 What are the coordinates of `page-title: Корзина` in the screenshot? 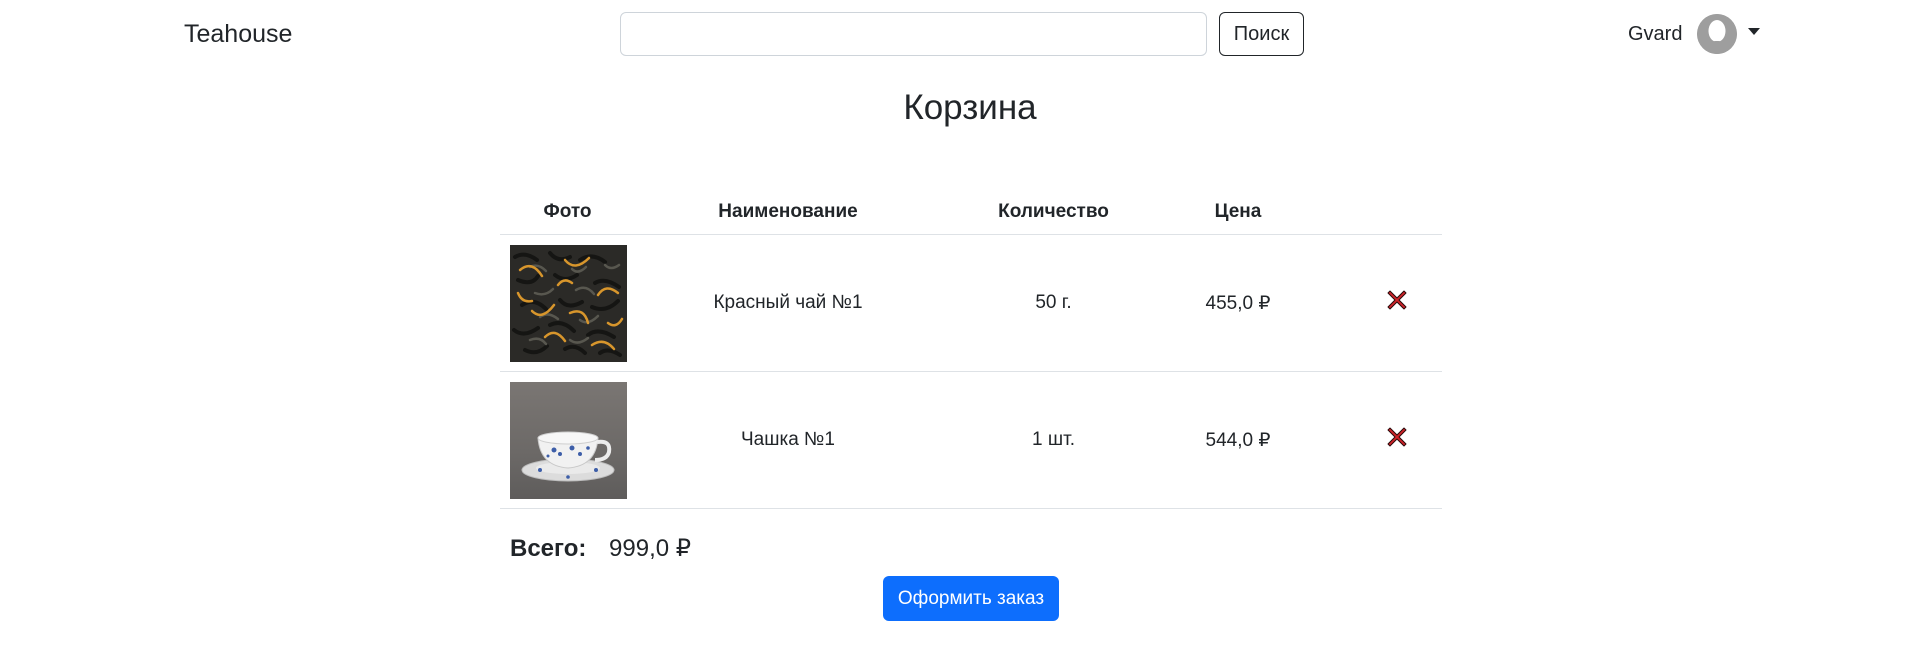 It's located at (970, 107).